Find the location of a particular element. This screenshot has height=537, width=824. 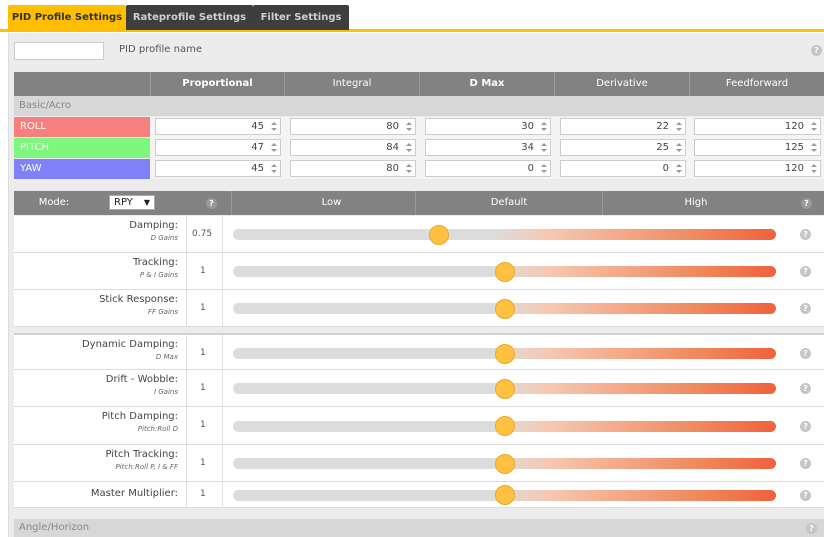

yaw-derivative-input: 0 is located at coordinates (623, 168).